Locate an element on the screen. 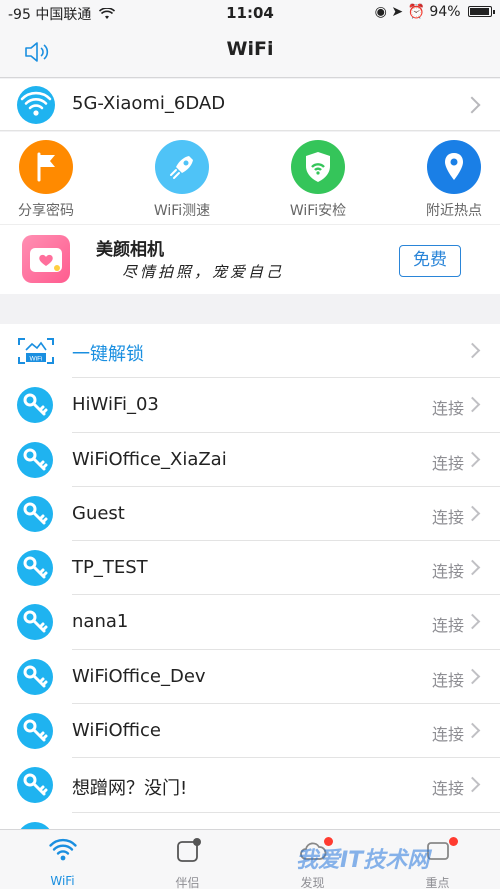 The height and width of the screenshot is (889, 500). network-row: Guest 连接 is located at coordinates (250, 514).